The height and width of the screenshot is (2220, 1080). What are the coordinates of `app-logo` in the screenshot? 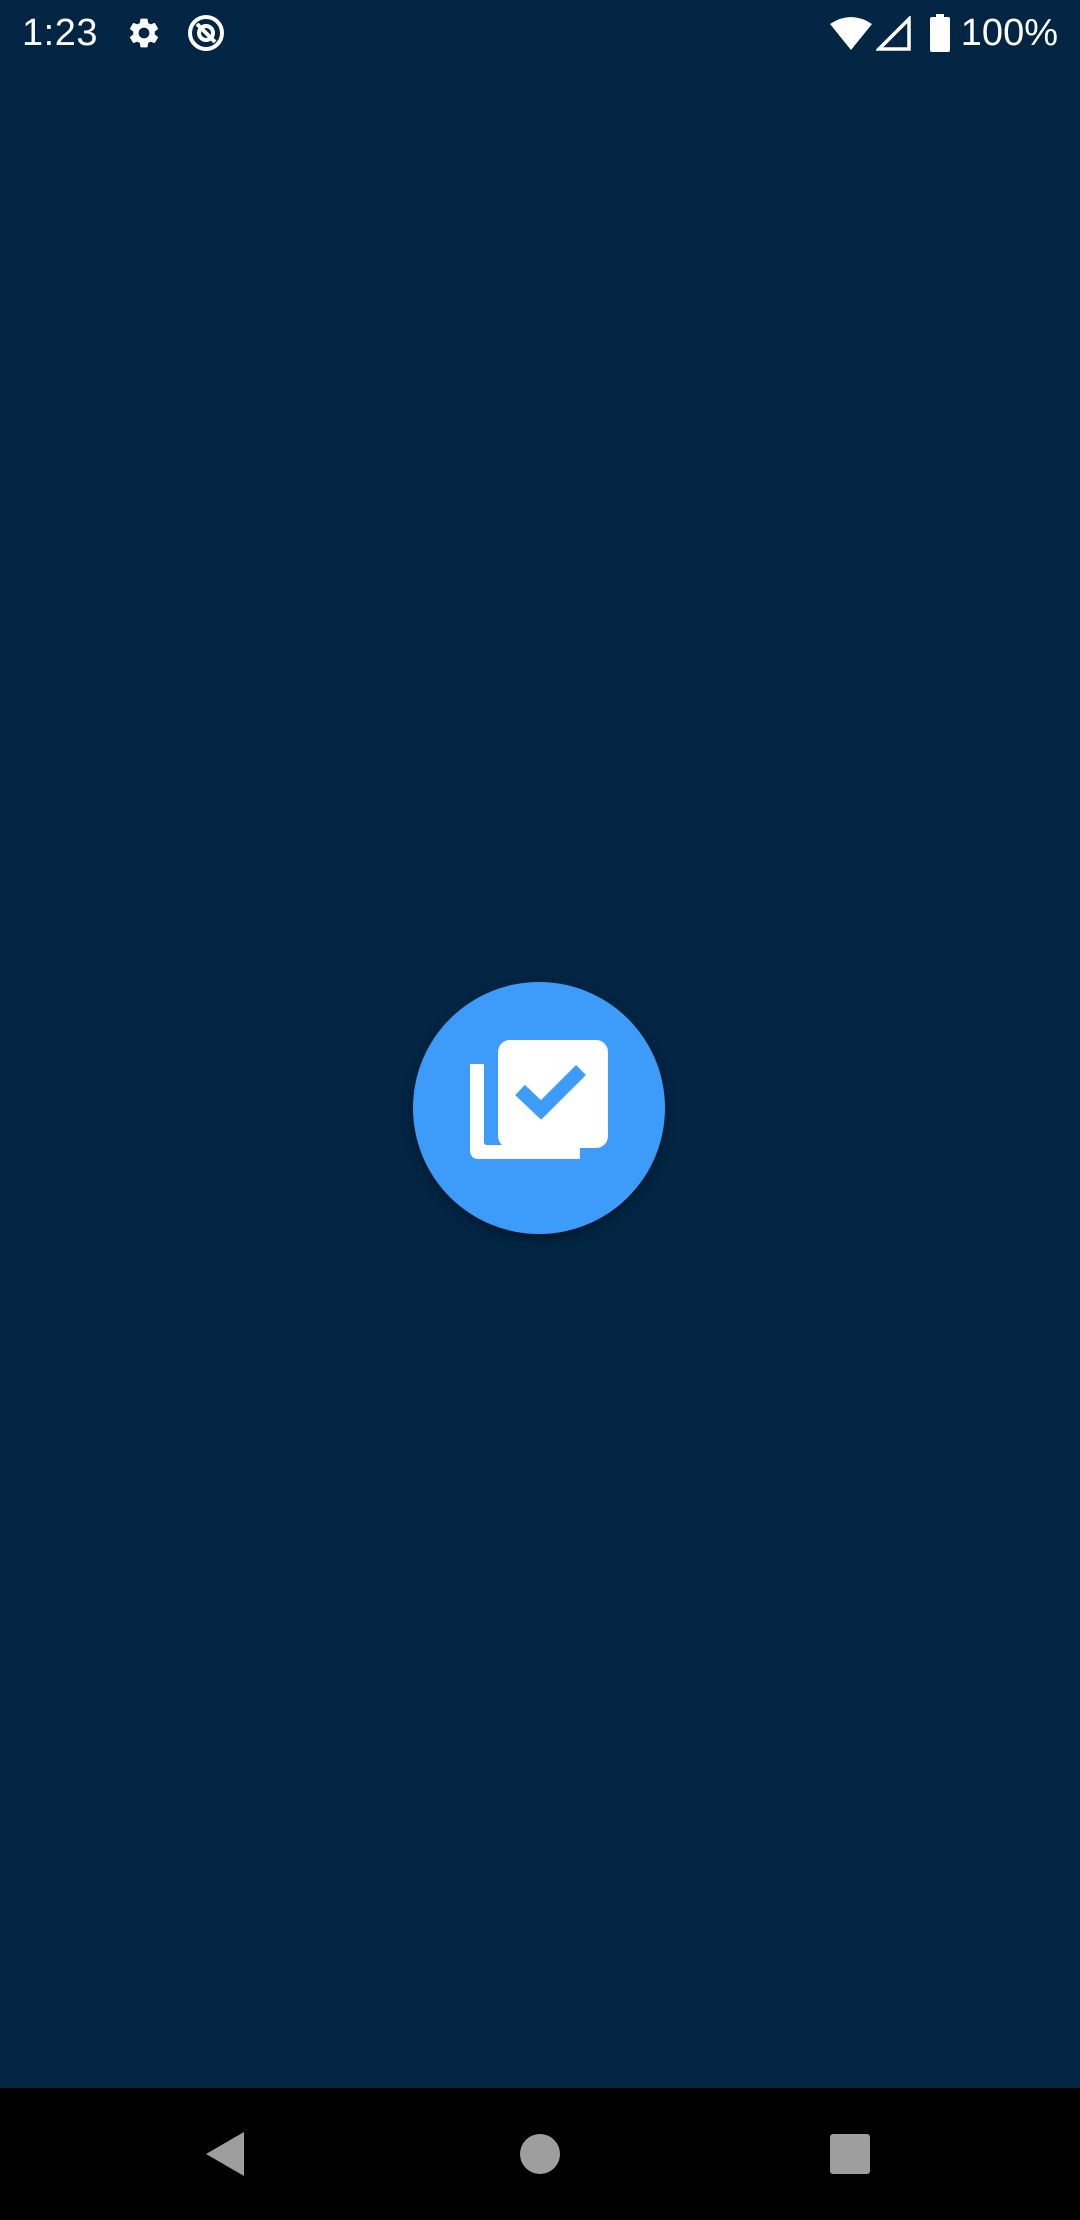 It's located at (539, 1108).